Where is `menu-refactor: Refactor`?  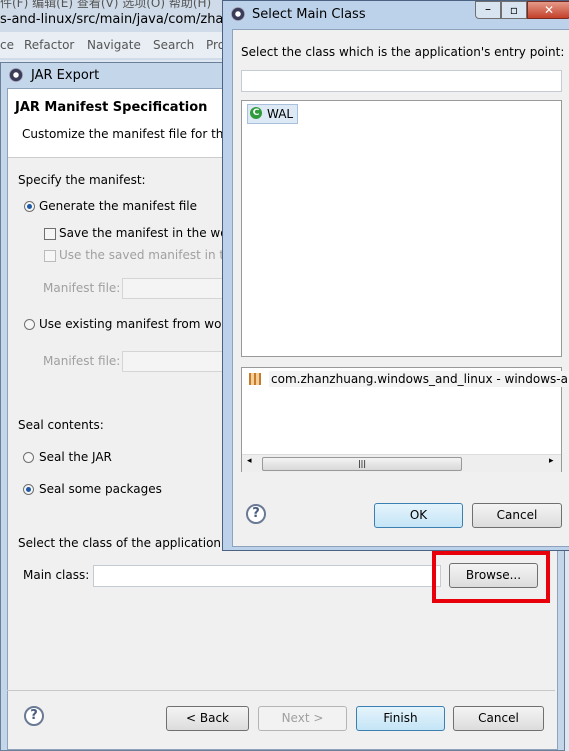
menu-refactor: Refactor is located at coordinates (49, 45).